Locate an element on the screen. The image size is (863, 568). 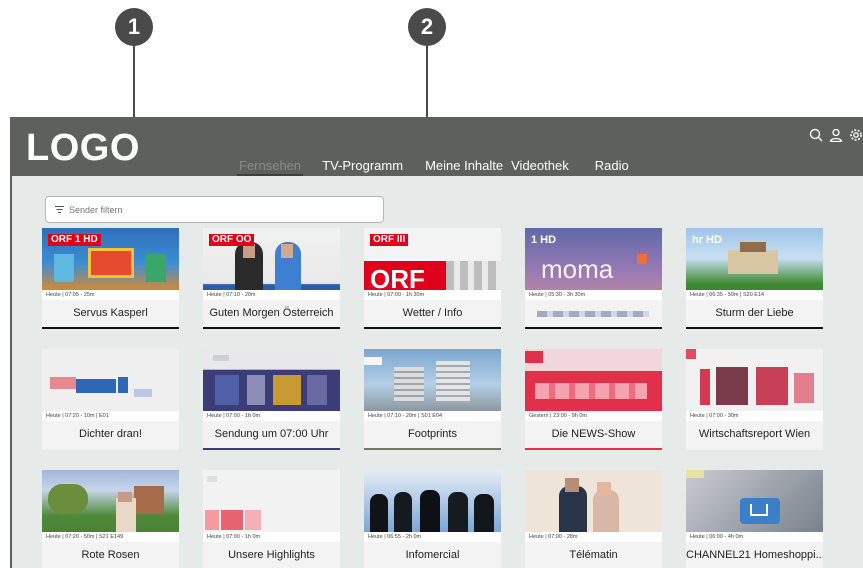
gear-icon is located at coordinates (856, 135).